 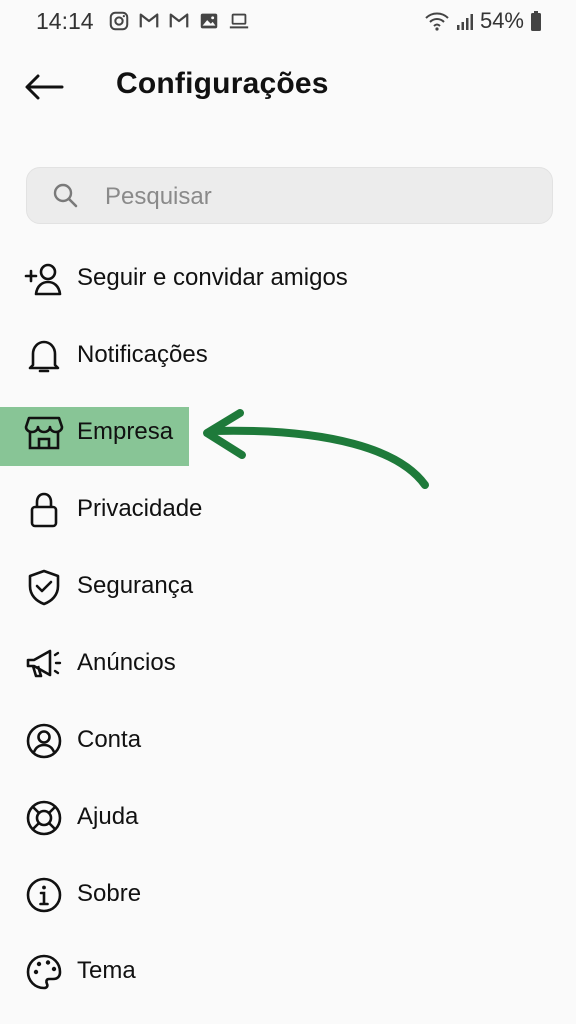 I want to click on menu-item-ads: Anúncios, so click(x=288, y=664).